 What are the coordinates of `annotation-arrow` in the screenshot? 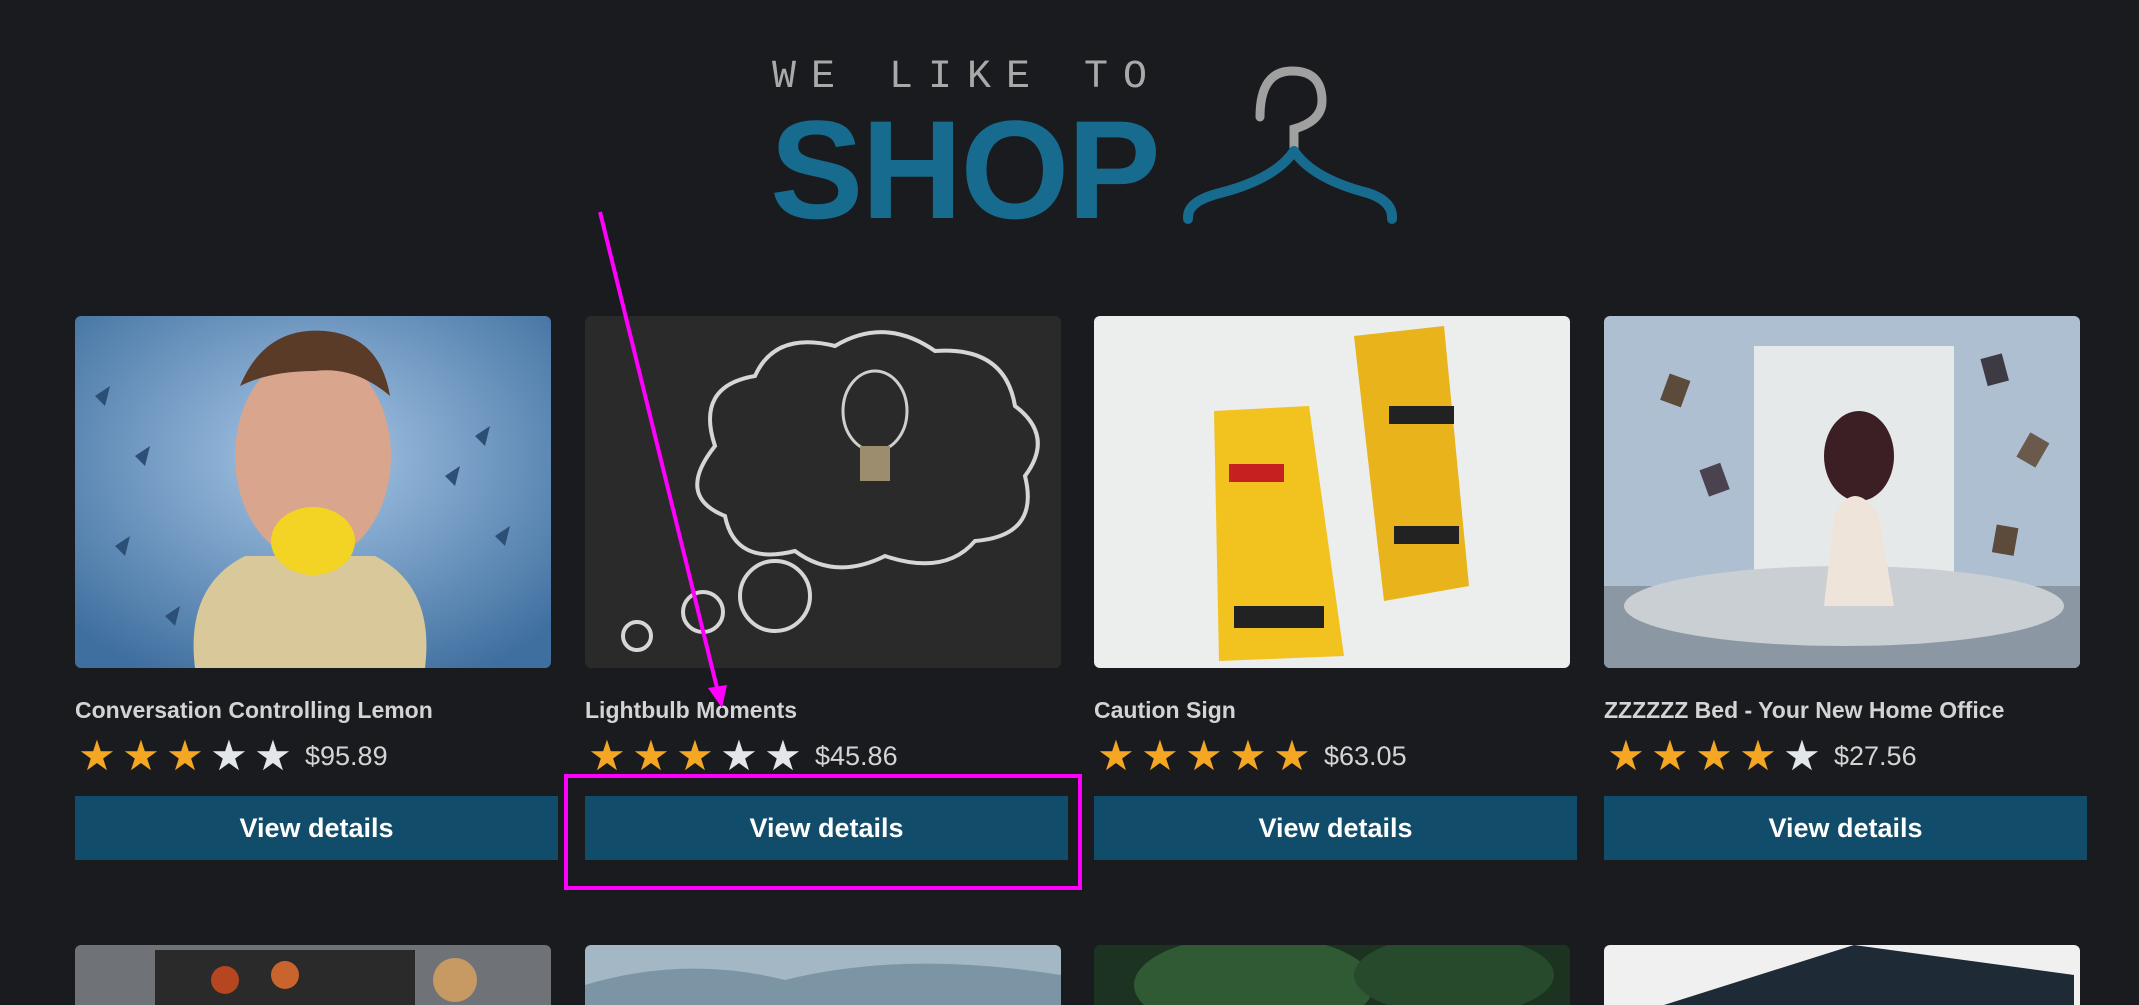 It's located at (662, 459).